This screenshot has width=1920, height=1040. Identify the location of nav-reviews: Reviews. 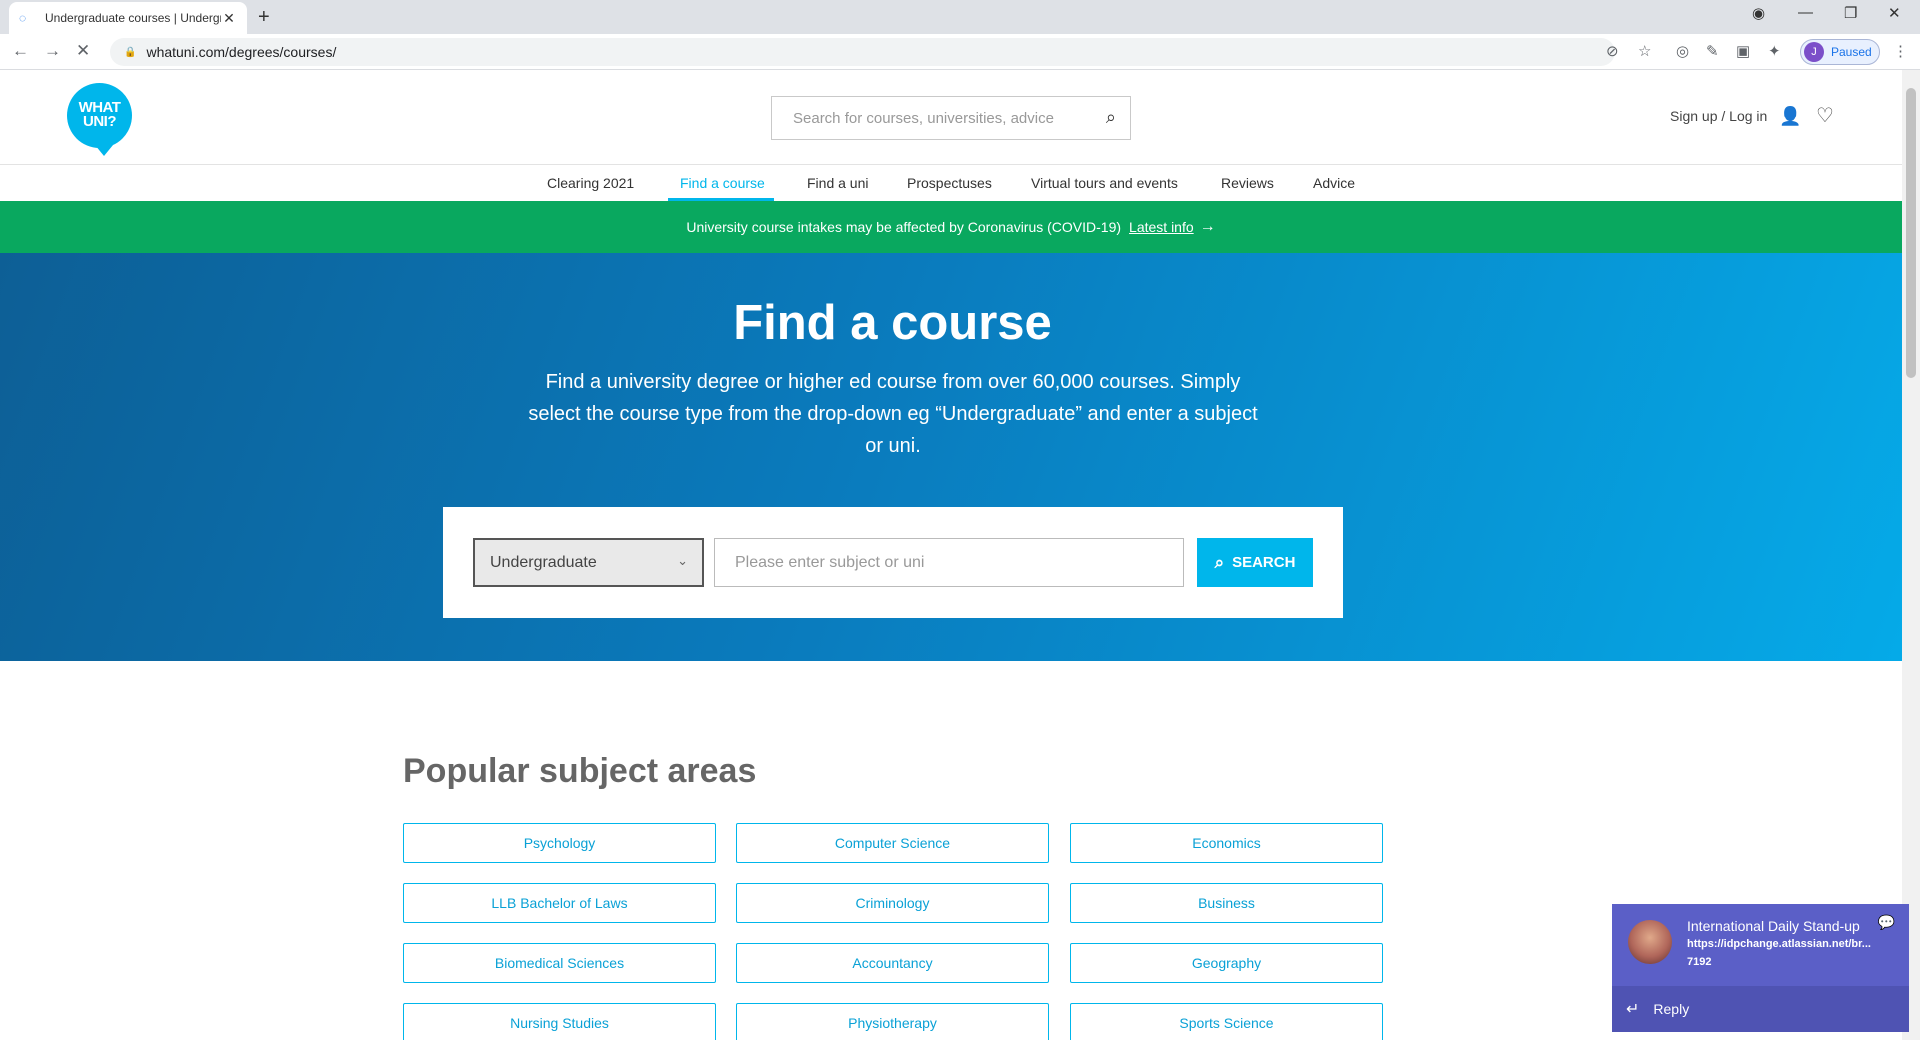
(1247, 183).